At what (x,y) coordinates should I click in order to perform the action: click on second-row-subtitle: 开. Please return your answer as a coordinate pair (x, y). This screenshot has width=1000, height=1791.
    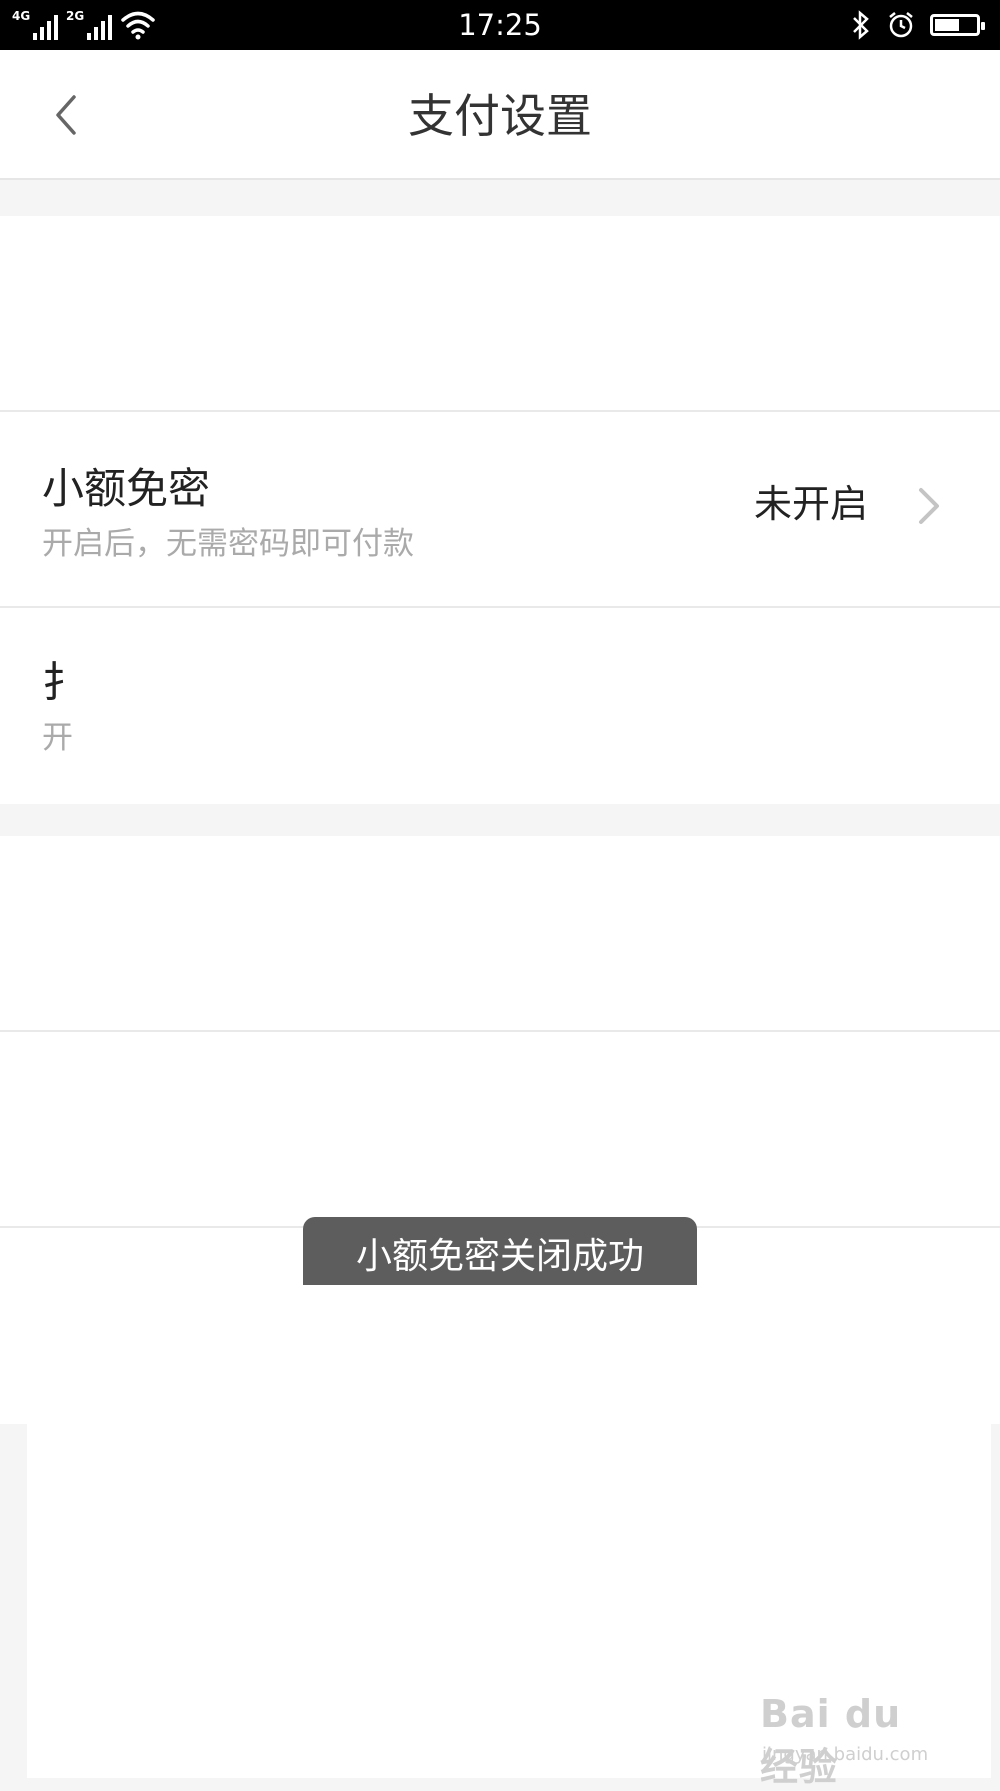
    Looking at the image, I should click on (57, 738).